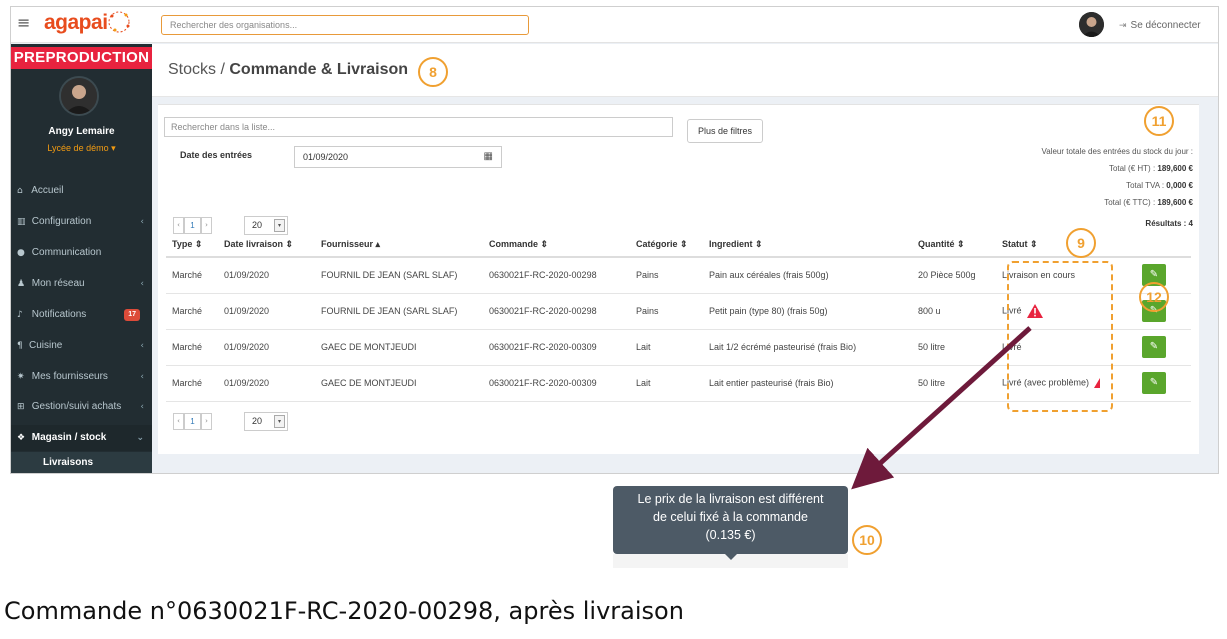 The image size is (1227, 639). Describe the element at coordinates (730, 517) in the screenshot. I see `tooltip-line-2: de celui fixé à la commande` at that location.